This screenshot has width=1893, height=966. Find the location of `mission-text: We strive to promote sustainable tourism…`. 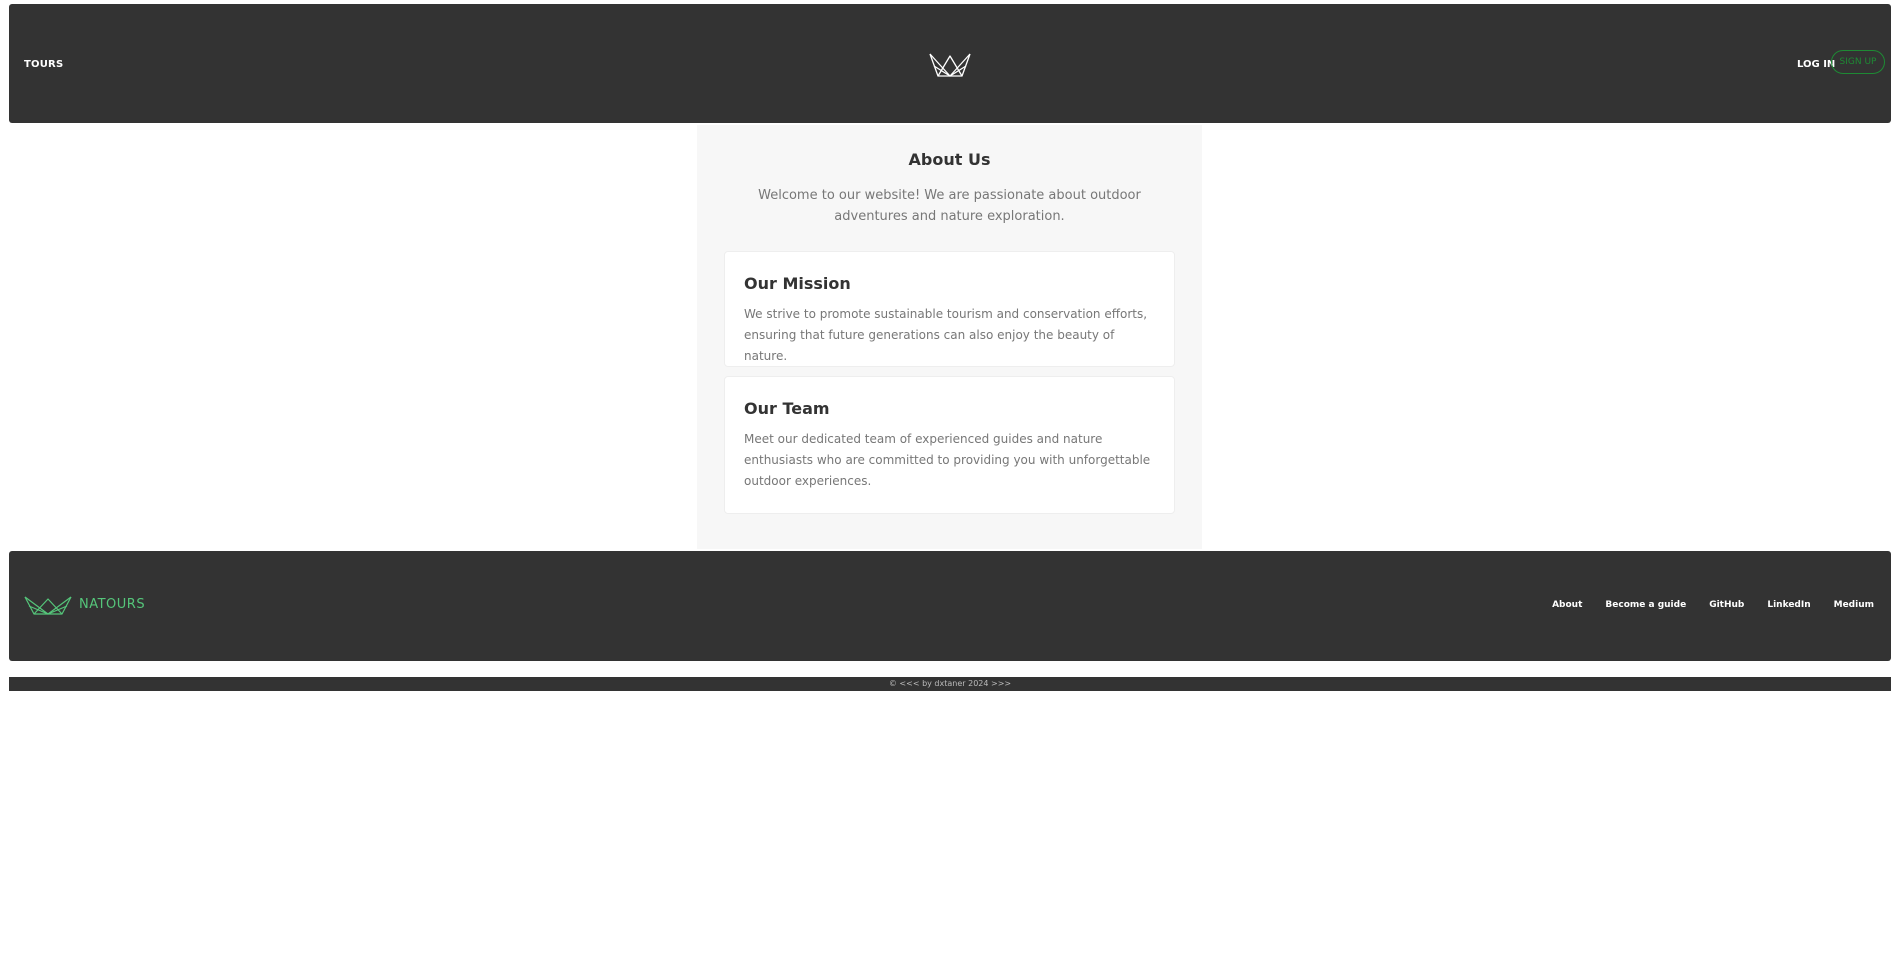

mission-text: We strive to promote sustainable tourism… is located at coordinates (946, 335).